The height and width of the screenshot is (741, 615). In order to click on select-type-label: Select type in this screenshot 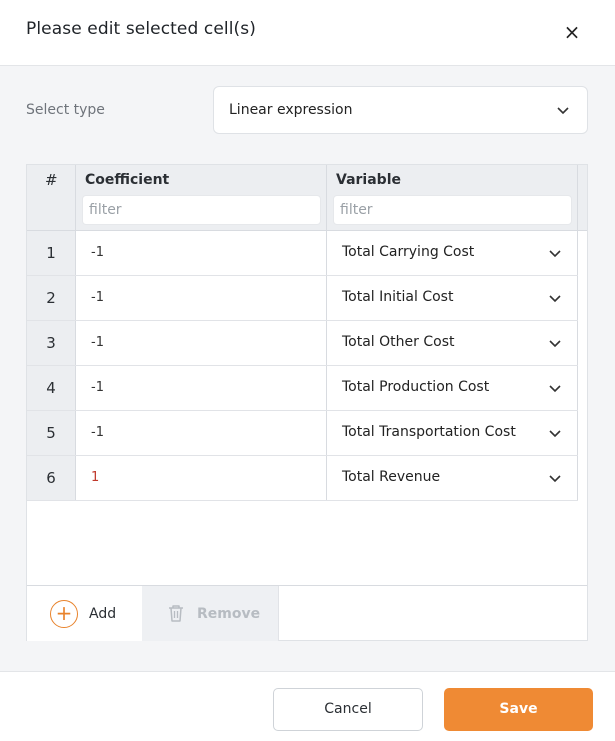, I will do `click(65, 110)`.